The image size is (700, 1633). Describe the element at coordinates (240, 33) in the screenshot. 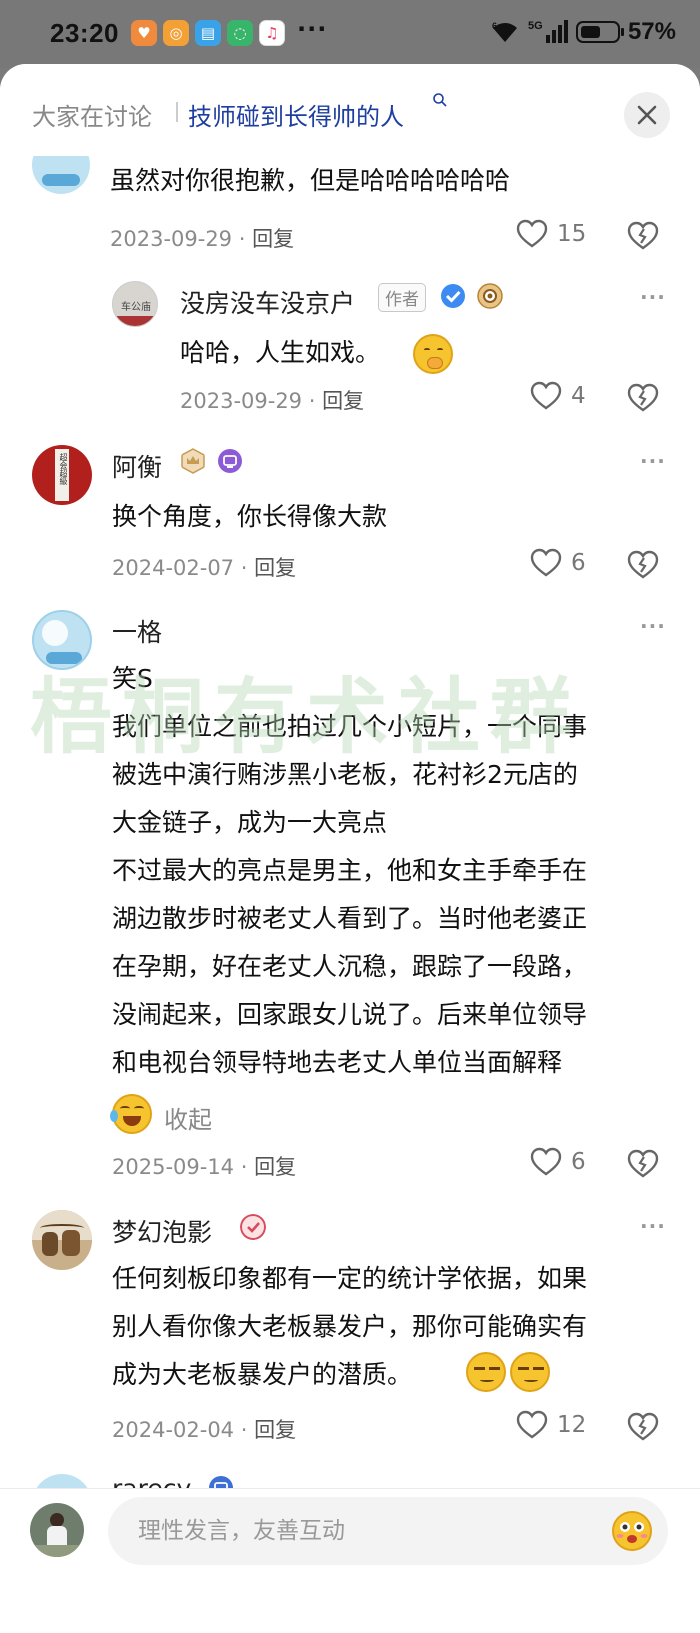

I see `app-notification-icon: ◌` at that location.